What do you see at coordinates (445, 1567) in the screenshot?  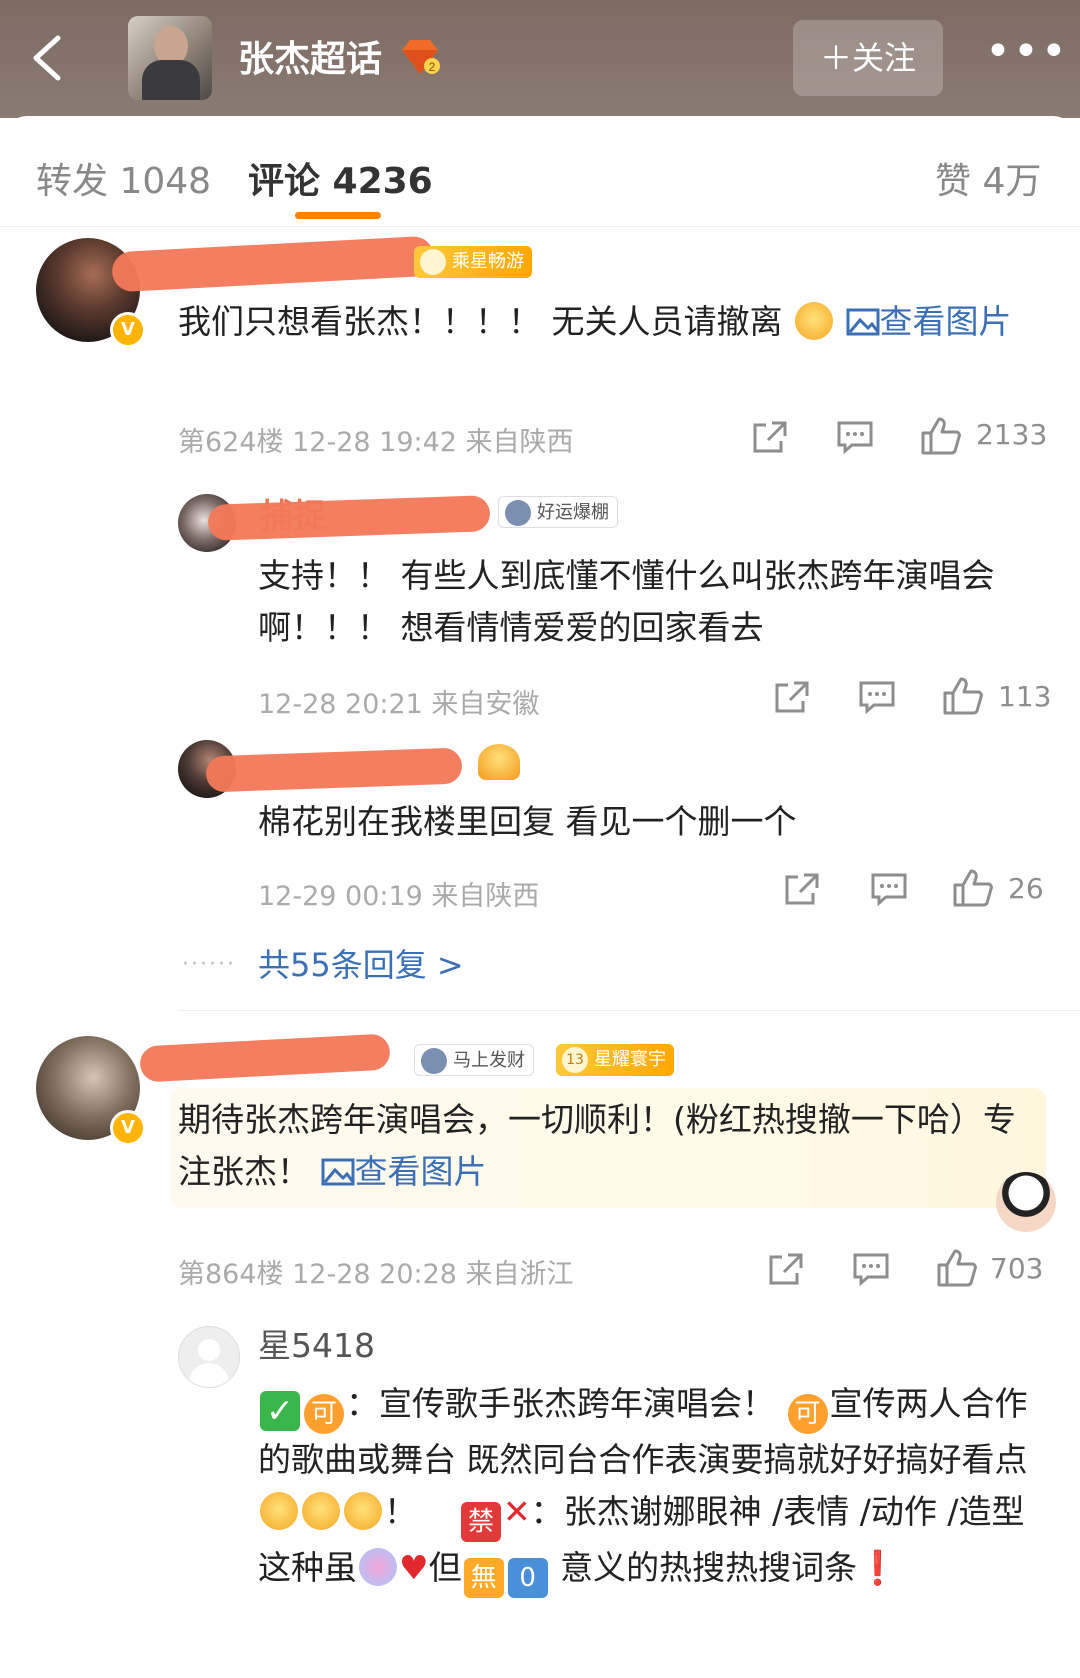 I see `reply-text-part: 但` at bounding box center [445, 1567].